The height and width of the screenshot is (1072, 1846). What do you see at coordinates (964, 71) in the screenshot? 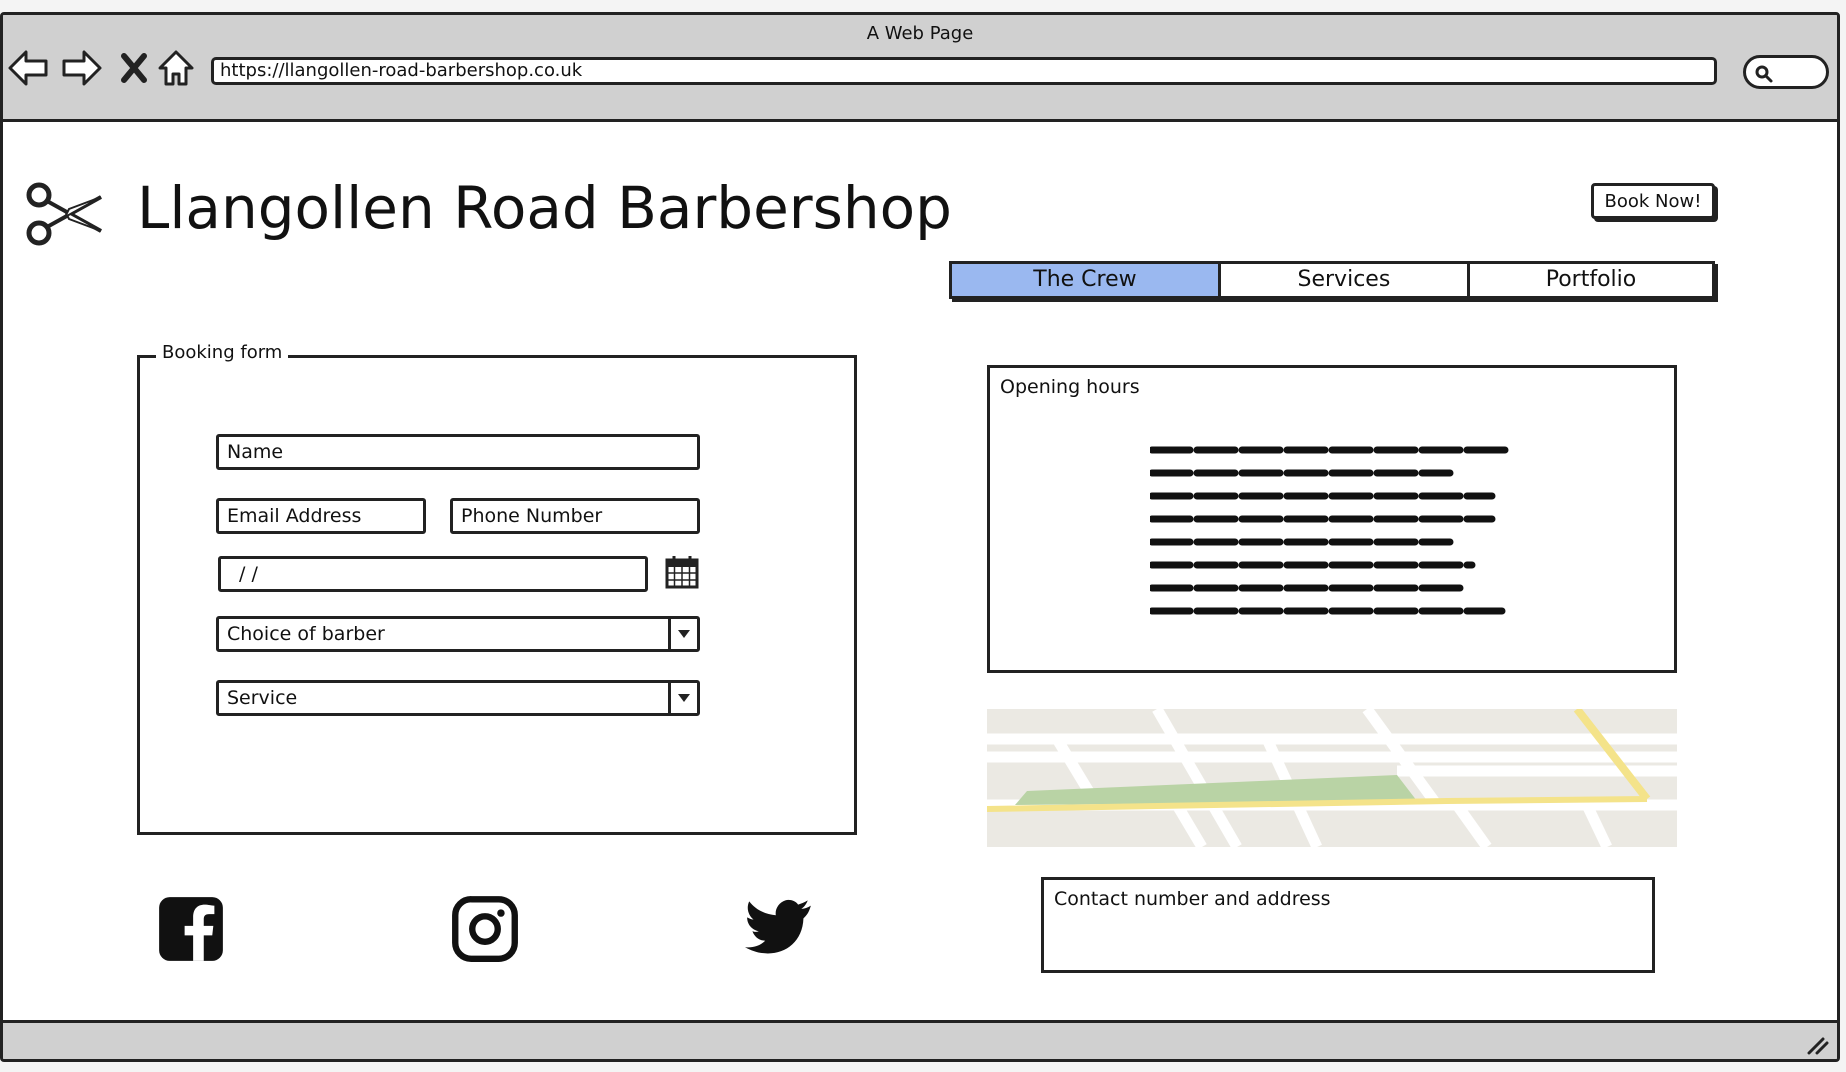
I see `address-bar: https://llangollen-road-barbershop.co.uk` at bounding box center [964, 71].